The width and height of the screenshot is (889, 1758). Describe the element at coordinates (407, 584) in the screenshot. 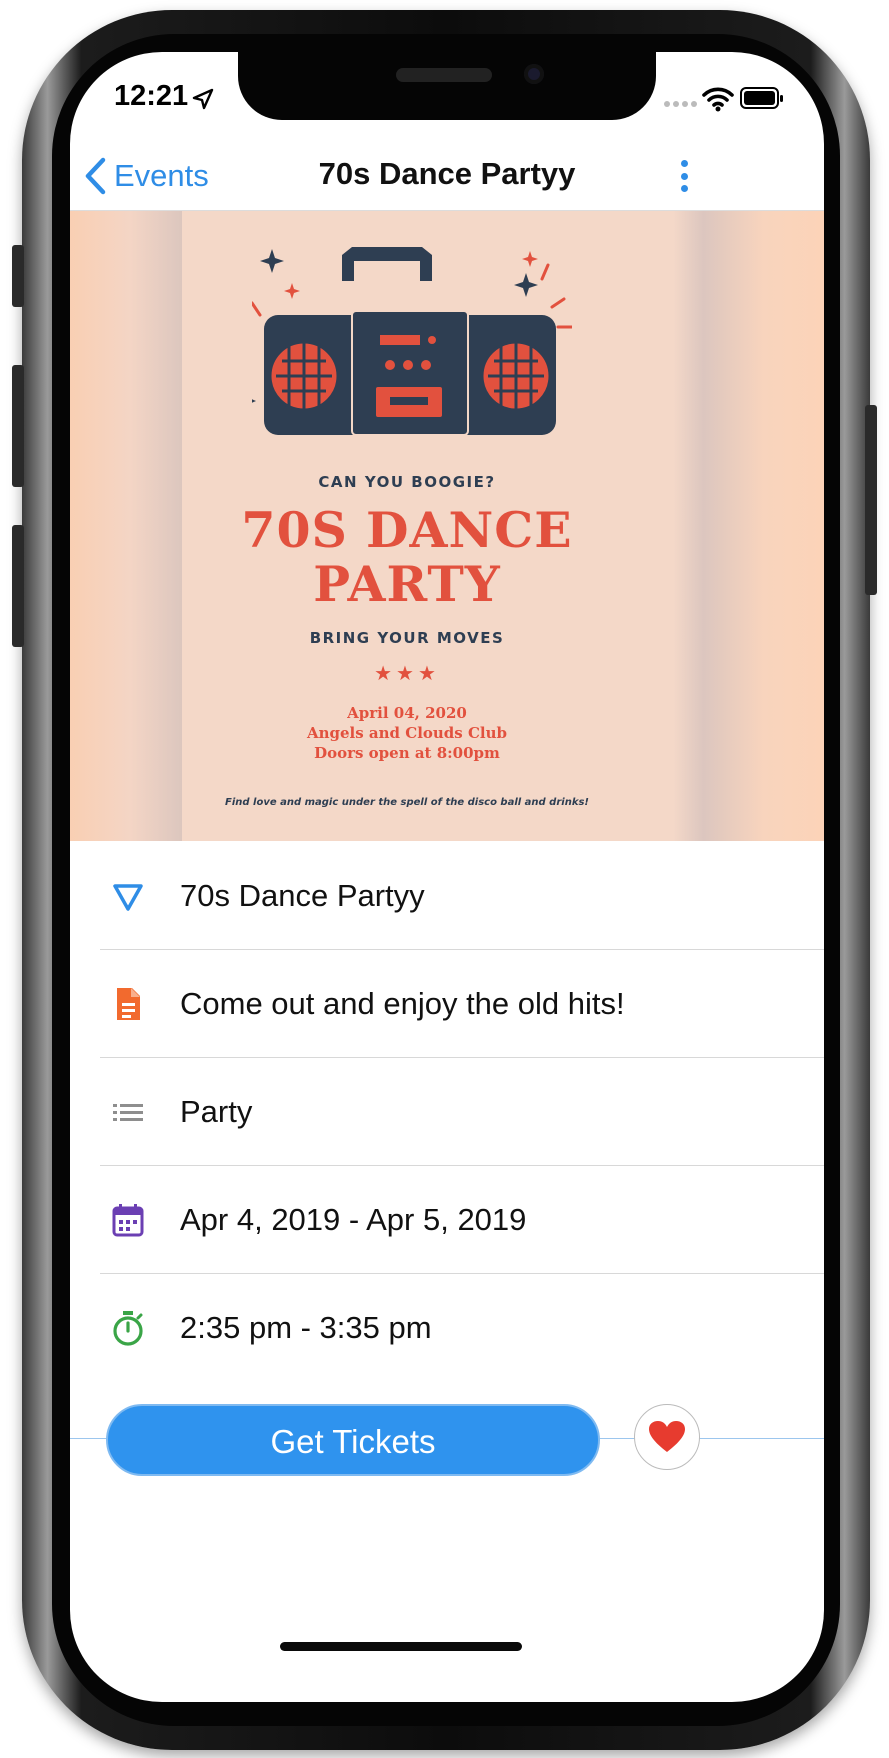

I see `poster-headline-line2: PARTY` at that location.